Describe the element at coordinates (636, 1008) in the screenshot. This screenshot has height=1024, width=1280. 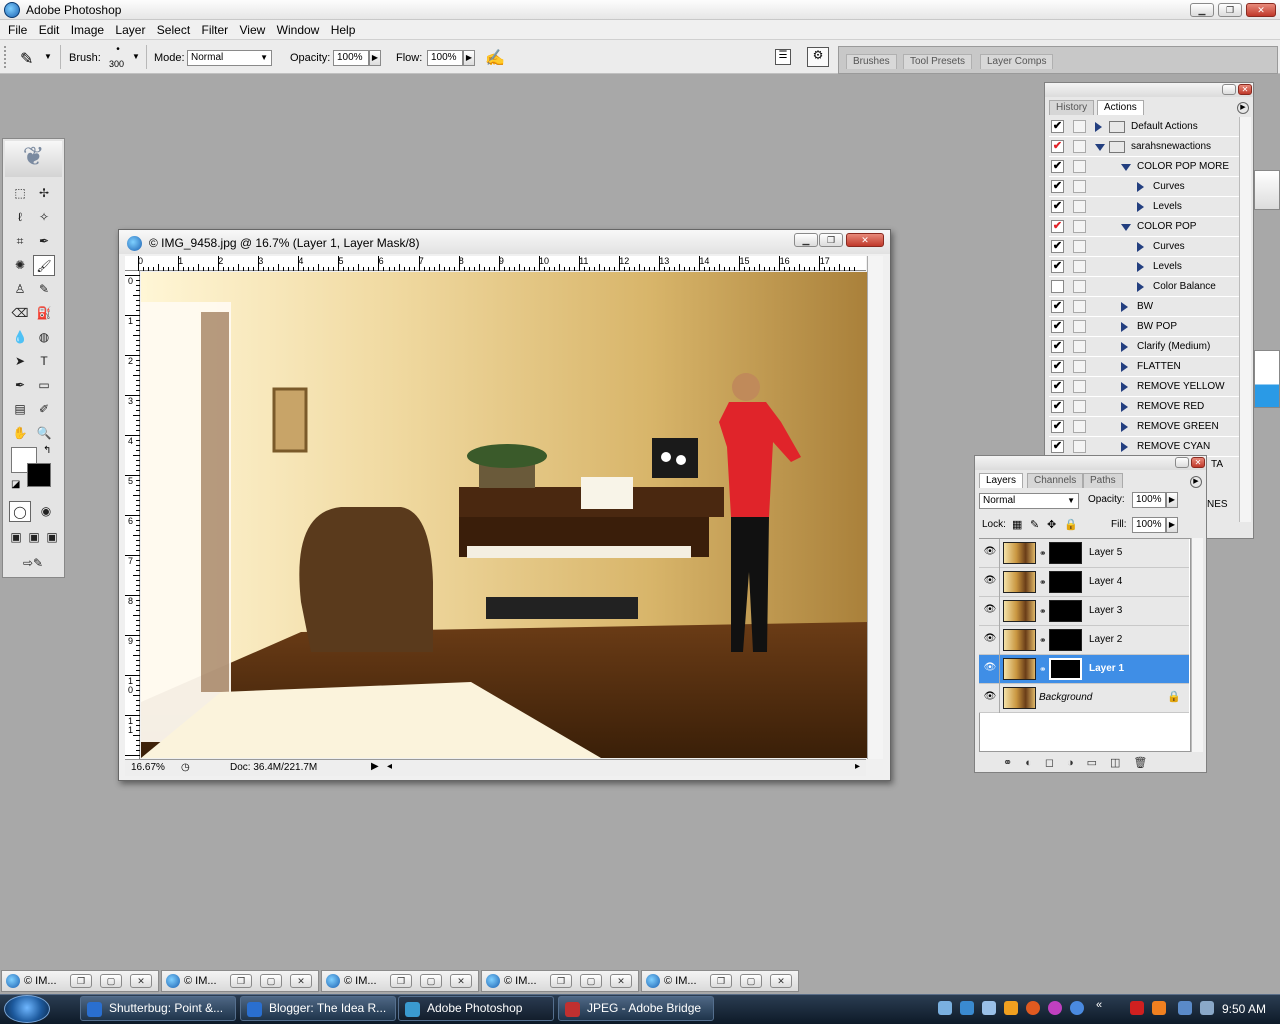
I see `taskbar-button: JPEG - Adobe Bridge` at that location.